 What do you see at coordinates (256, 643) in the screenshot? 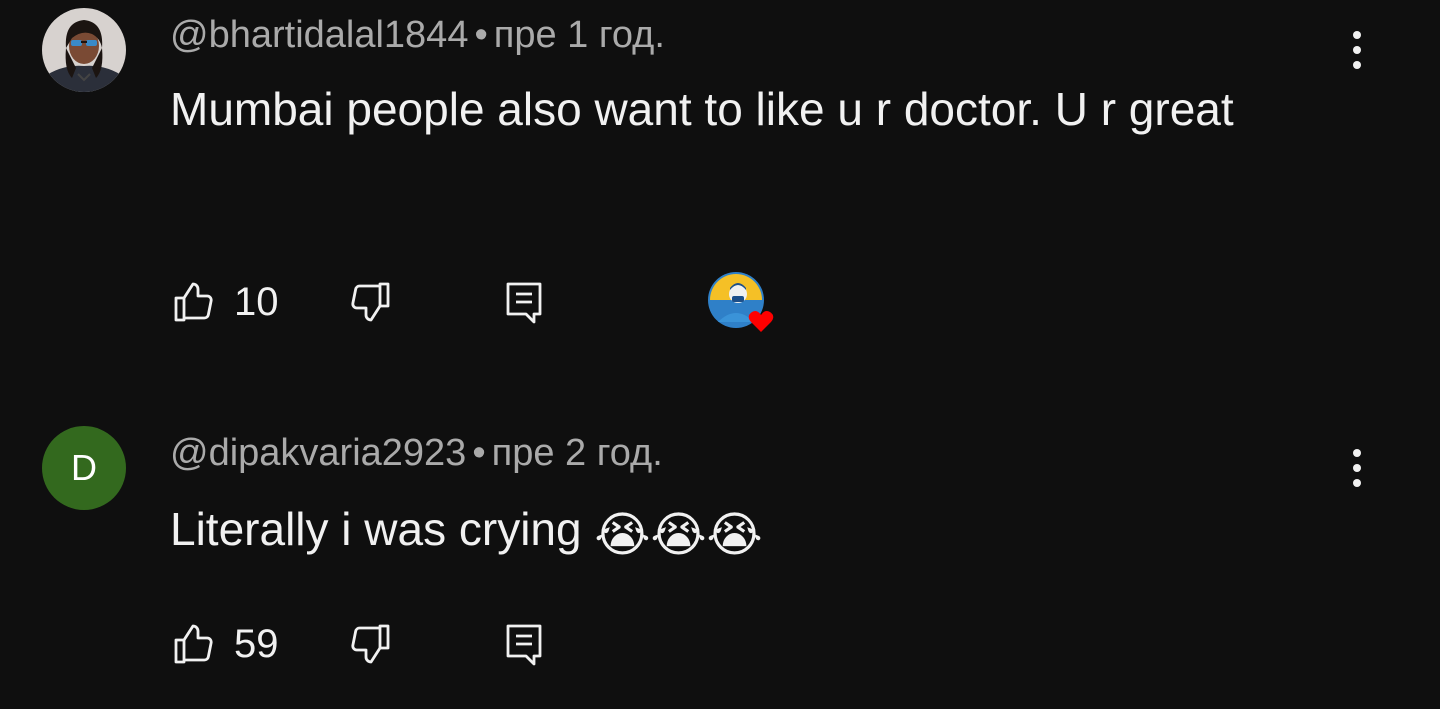
I see `like-count: 59` at bounding box center [256, 643].